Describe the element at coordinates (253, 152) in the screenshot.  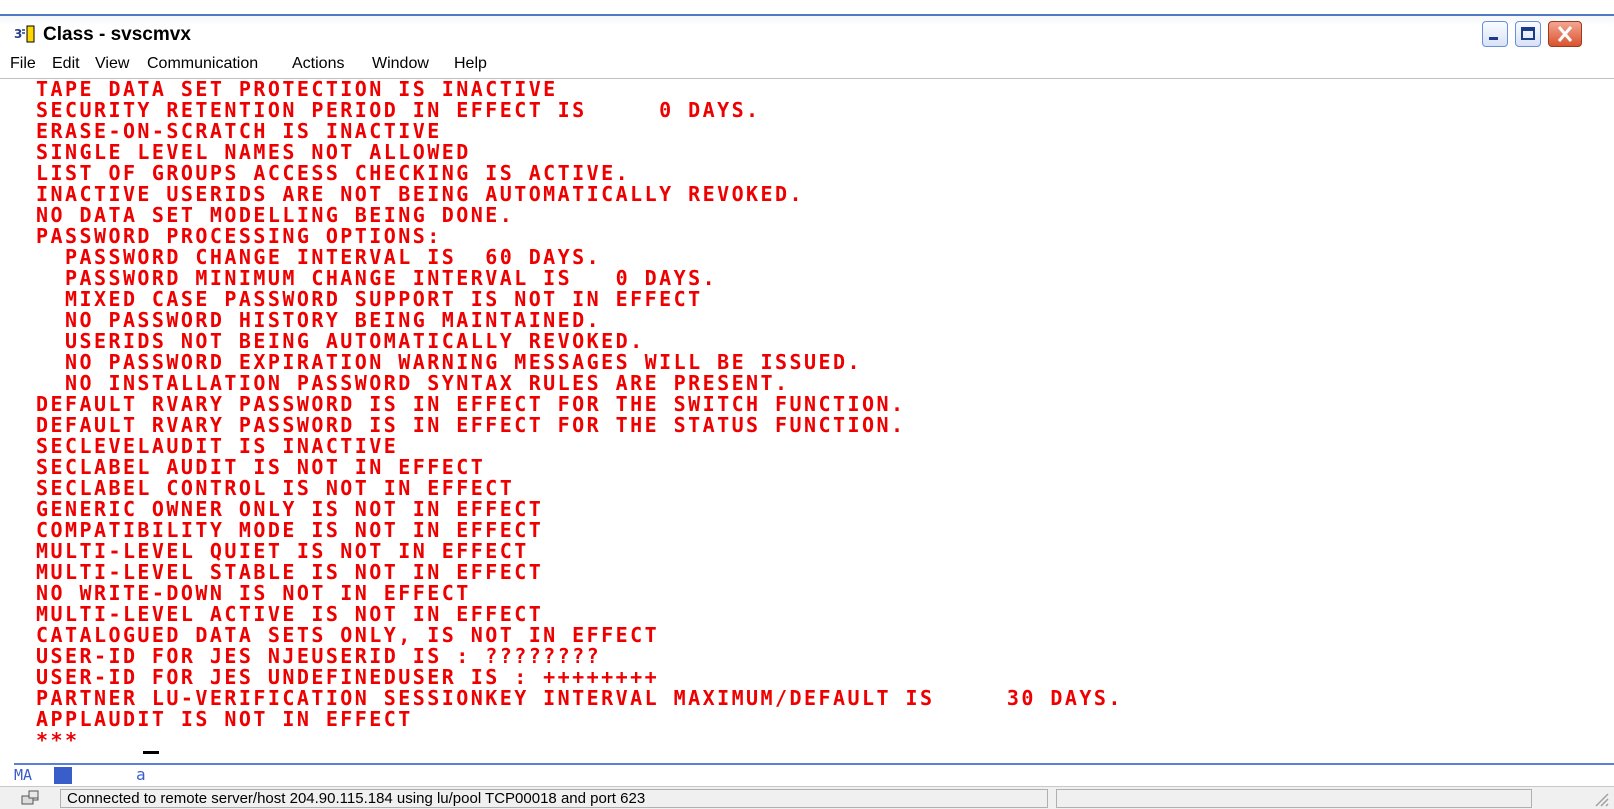
I see `terminal-line: SINGLE LEVEL NAMES NOT ALLOWED` at that location.